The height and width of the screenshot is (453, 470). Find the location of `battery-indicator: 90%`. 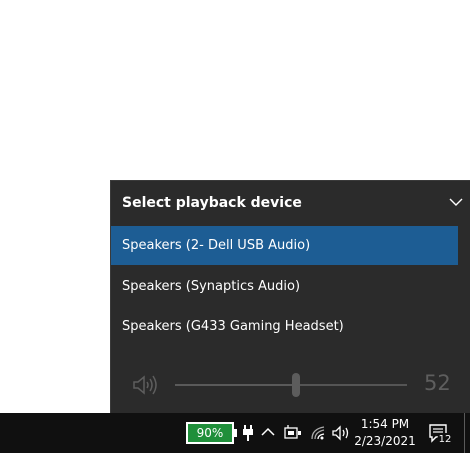

battery-indicator: 90% is located at coordinates (210, 433).